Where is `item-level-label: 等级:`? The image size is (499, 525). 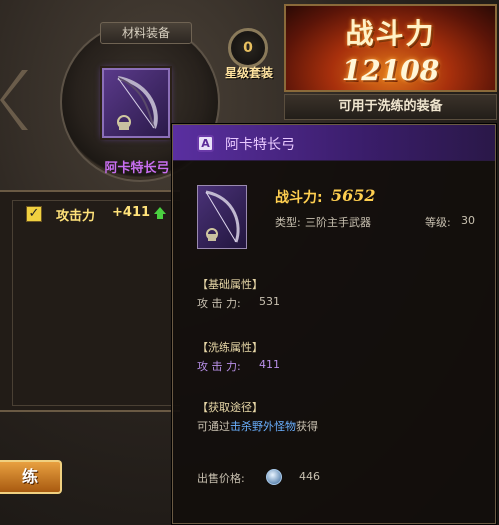 item-level-label: 等级: is located at coordinates (438, 222).